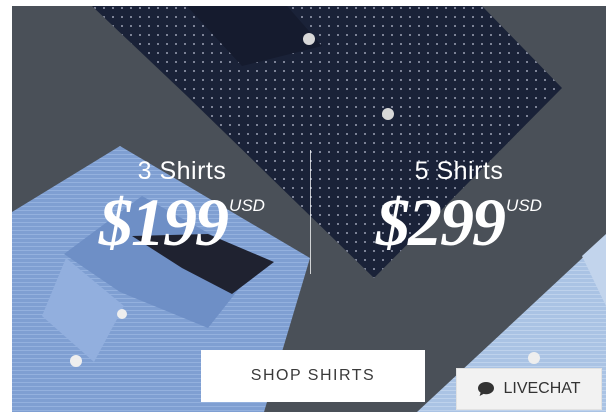 Image resolution: width=606 pixels, height=412 pixels. What do you see at coordinates (486, 389) in the screenshot?
I see `chat-bubble-icon` at bounding box center [486, 389].